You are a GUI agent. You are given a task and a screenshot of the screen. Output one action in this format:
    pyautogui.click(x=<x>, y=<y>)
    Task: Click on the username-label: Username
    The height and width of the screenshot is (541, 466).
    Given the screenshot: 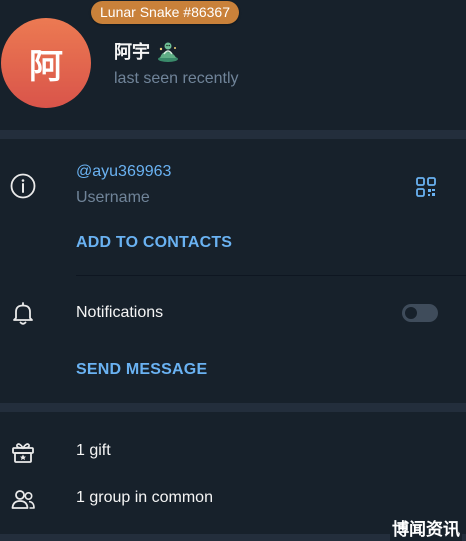 What is the action you would take?
    pyautogui.click(x=113, y=197)
    